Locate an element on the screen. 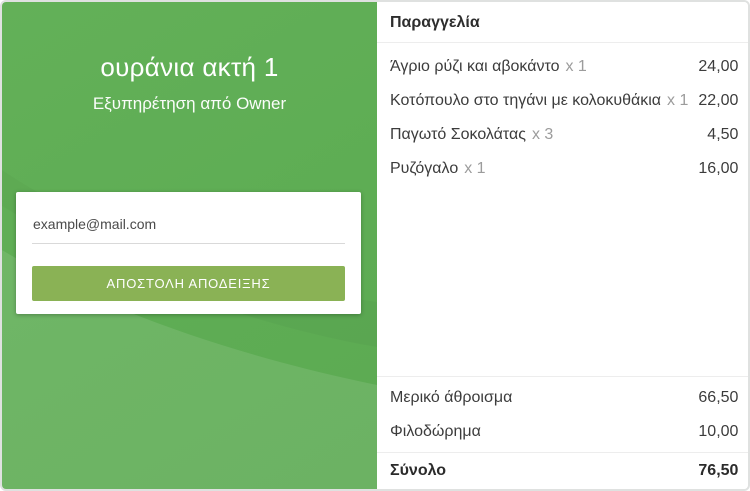 Image resolution: width=750 pixels, height=491 pixels. item-quantity: x 3 is located at coordinates (542, 134).